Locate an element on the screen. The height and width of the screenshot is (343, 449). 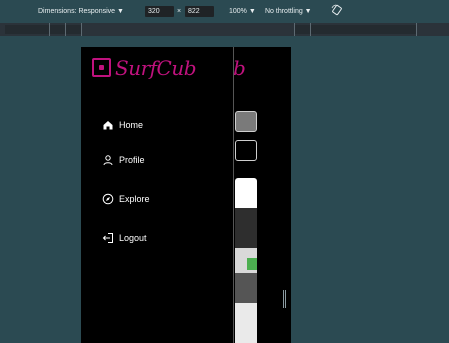
content-image is located at coordinates (246, 260).